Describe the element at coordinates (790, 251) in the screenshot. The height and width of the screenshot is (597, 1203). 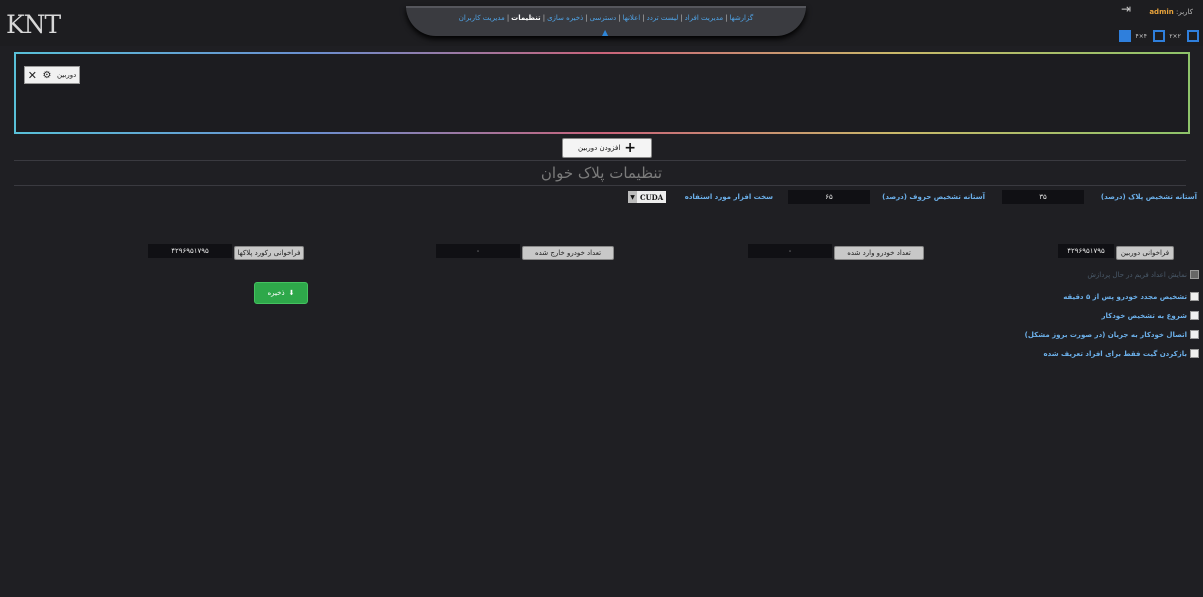
I see `entered-cars-value: ۰` at that location.